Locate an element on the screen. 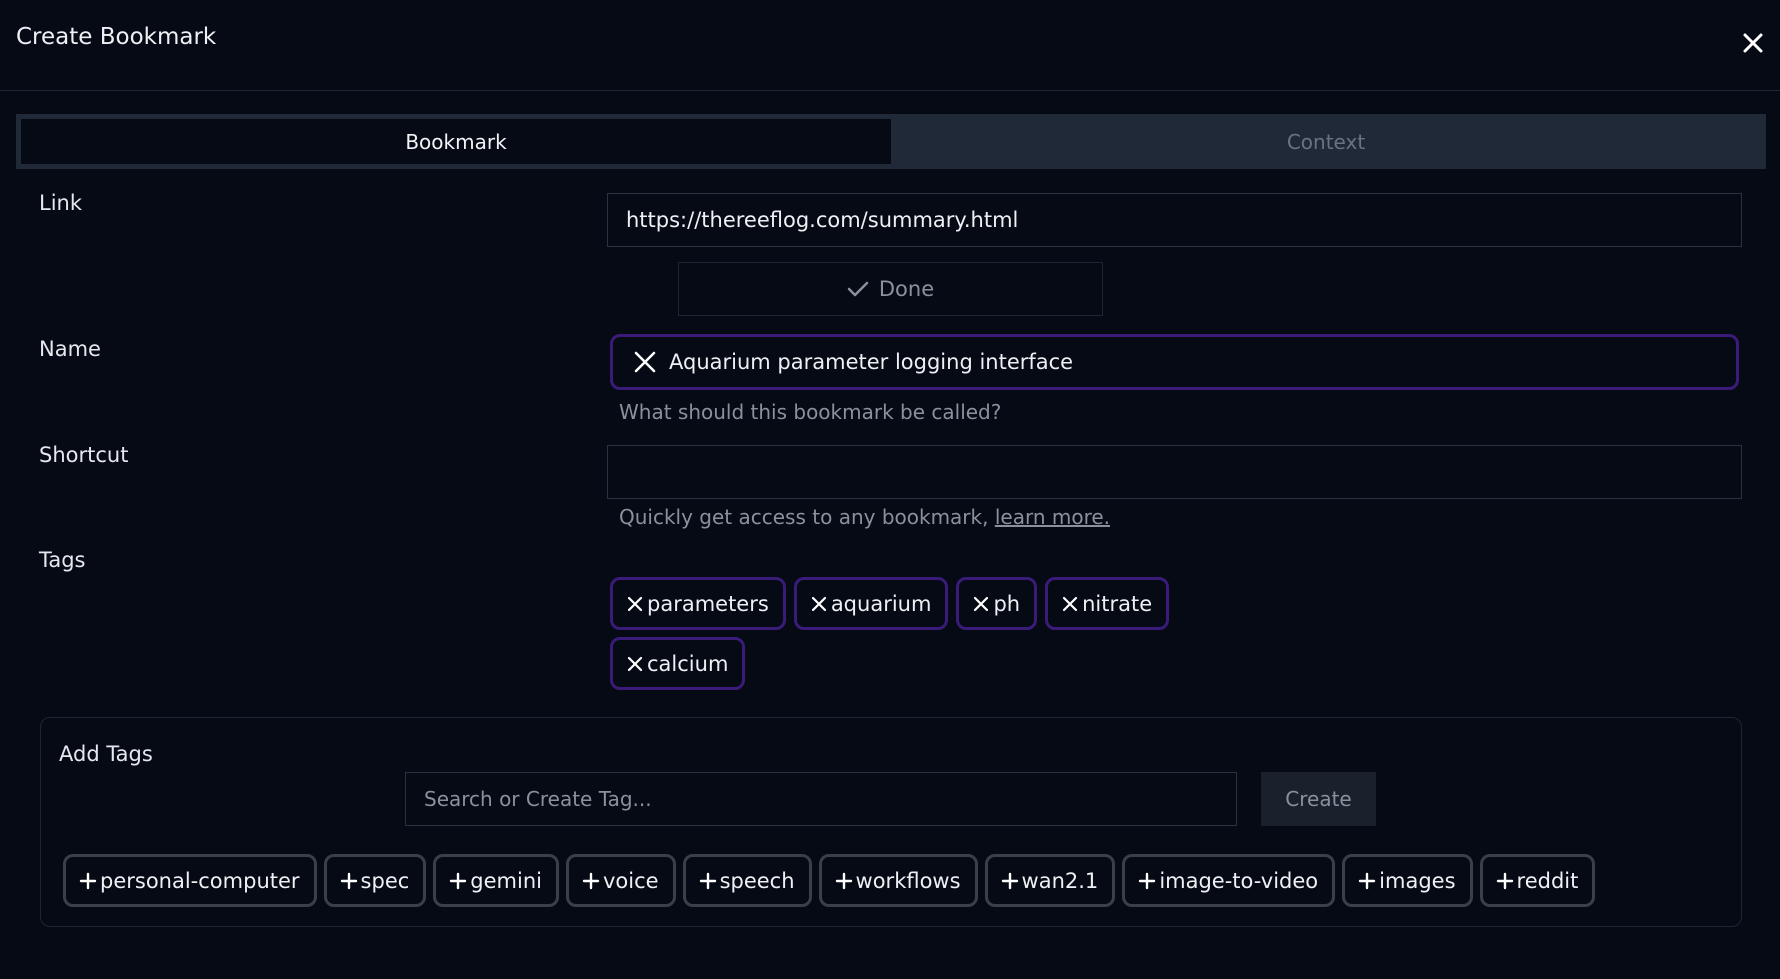  suggested-tag: personal-computer is located at coordinates (190, 880).